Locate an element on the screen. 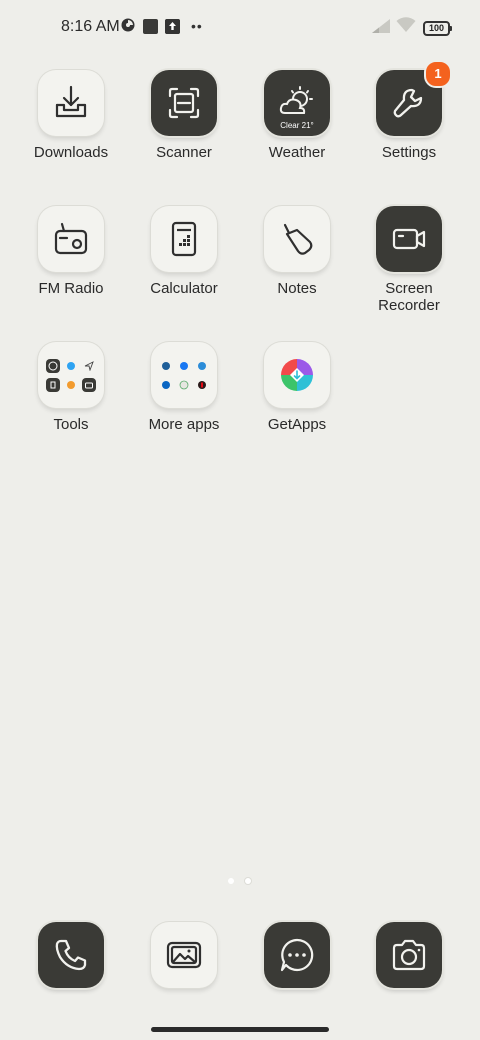 The width and height of the screenshot is (480, 1040). app-notes: Notes is located at coordinates (297, 251).